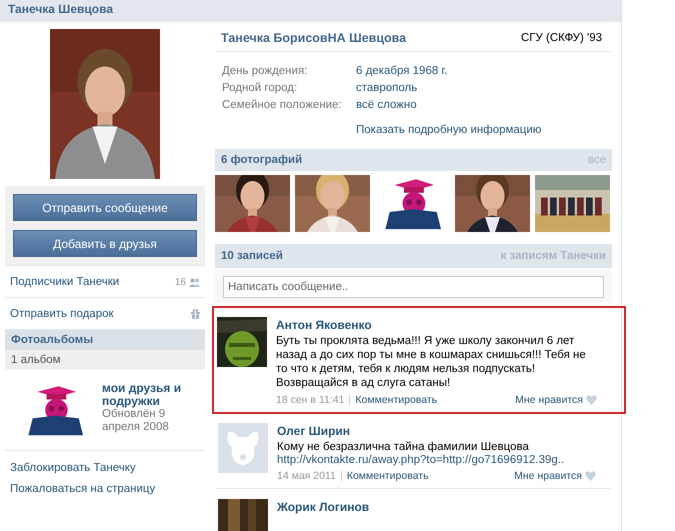  Describe the element at coordinates (310, 400) in the screenshot. I see `post-date: 18 сен в 11:41` at that location.